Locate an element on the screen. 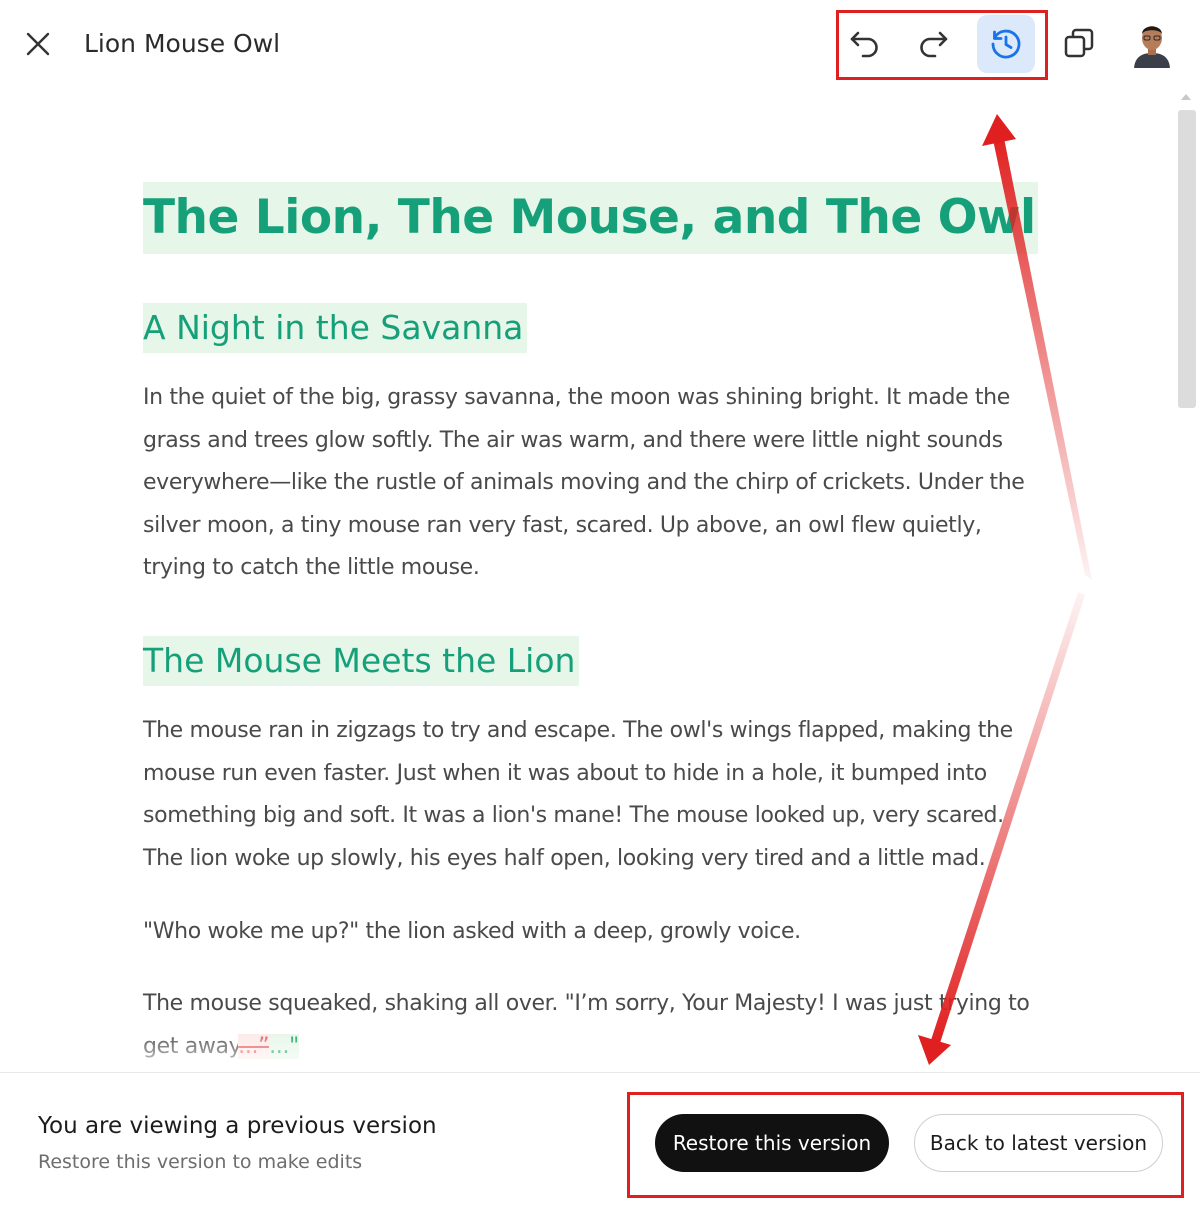 The height and width of the screenshot is (1212, 1200). document-title: Lion Mouse Owl is located at coordinates (182, 43).